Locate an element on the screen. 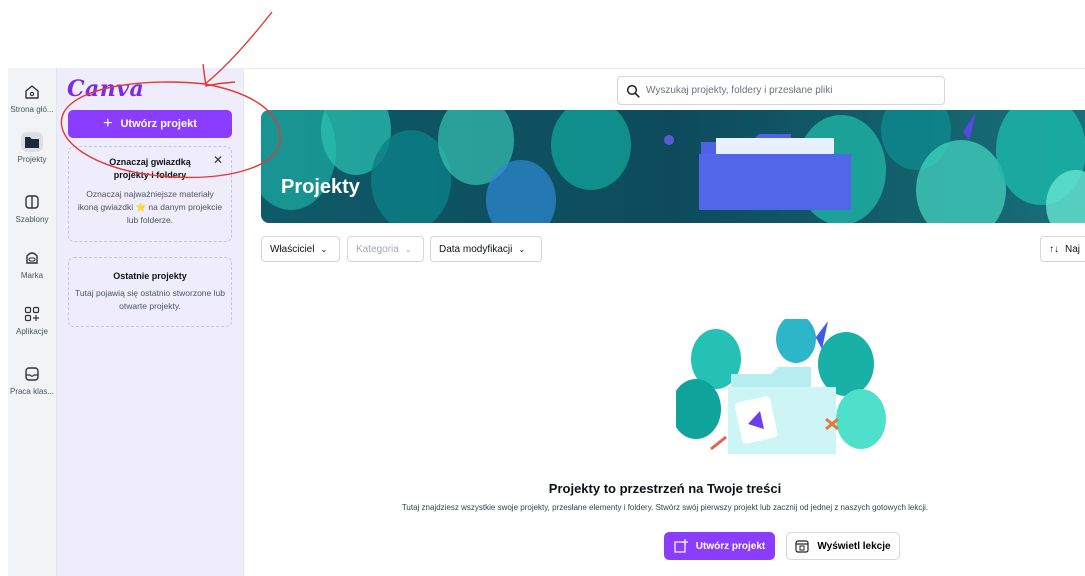  rail-label: Projekty is located at coordinates (32, 159).